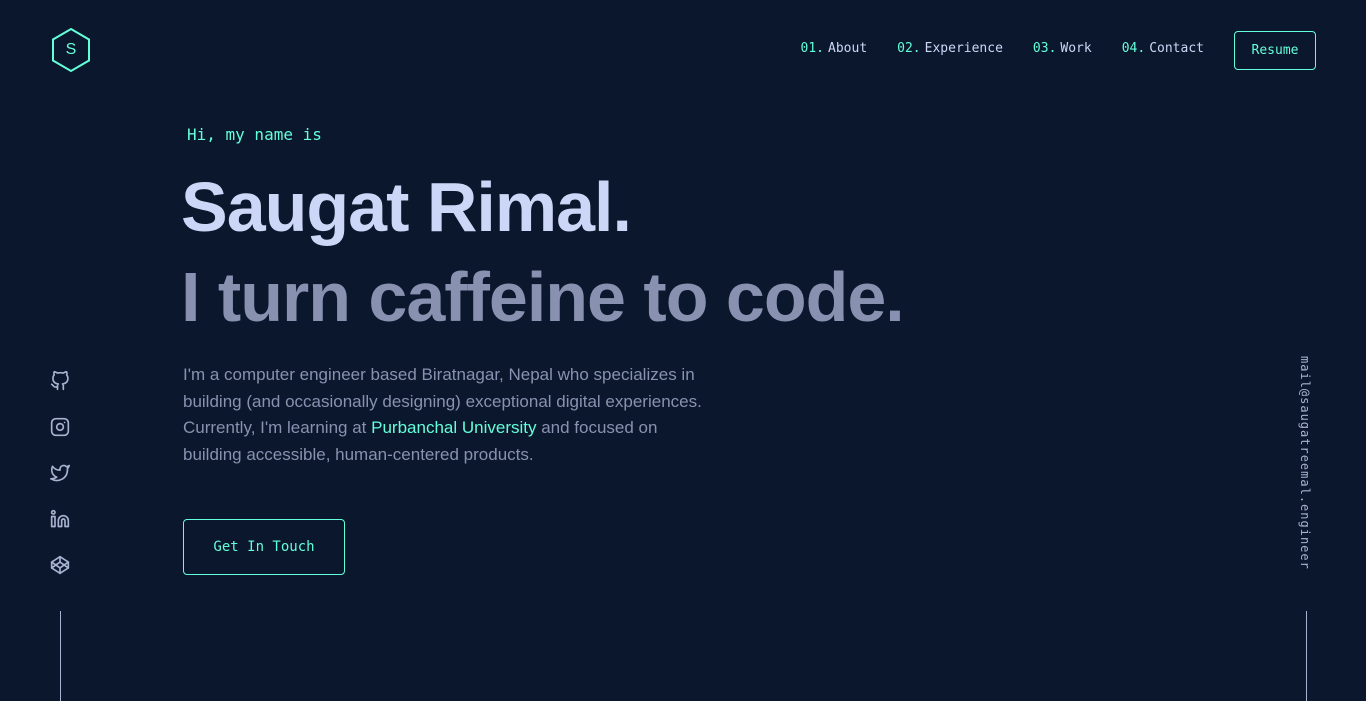 Image resolution: width=1366 pixels, height=701 pixels. I want to click on nav-number: 04., so click(1133, 48).